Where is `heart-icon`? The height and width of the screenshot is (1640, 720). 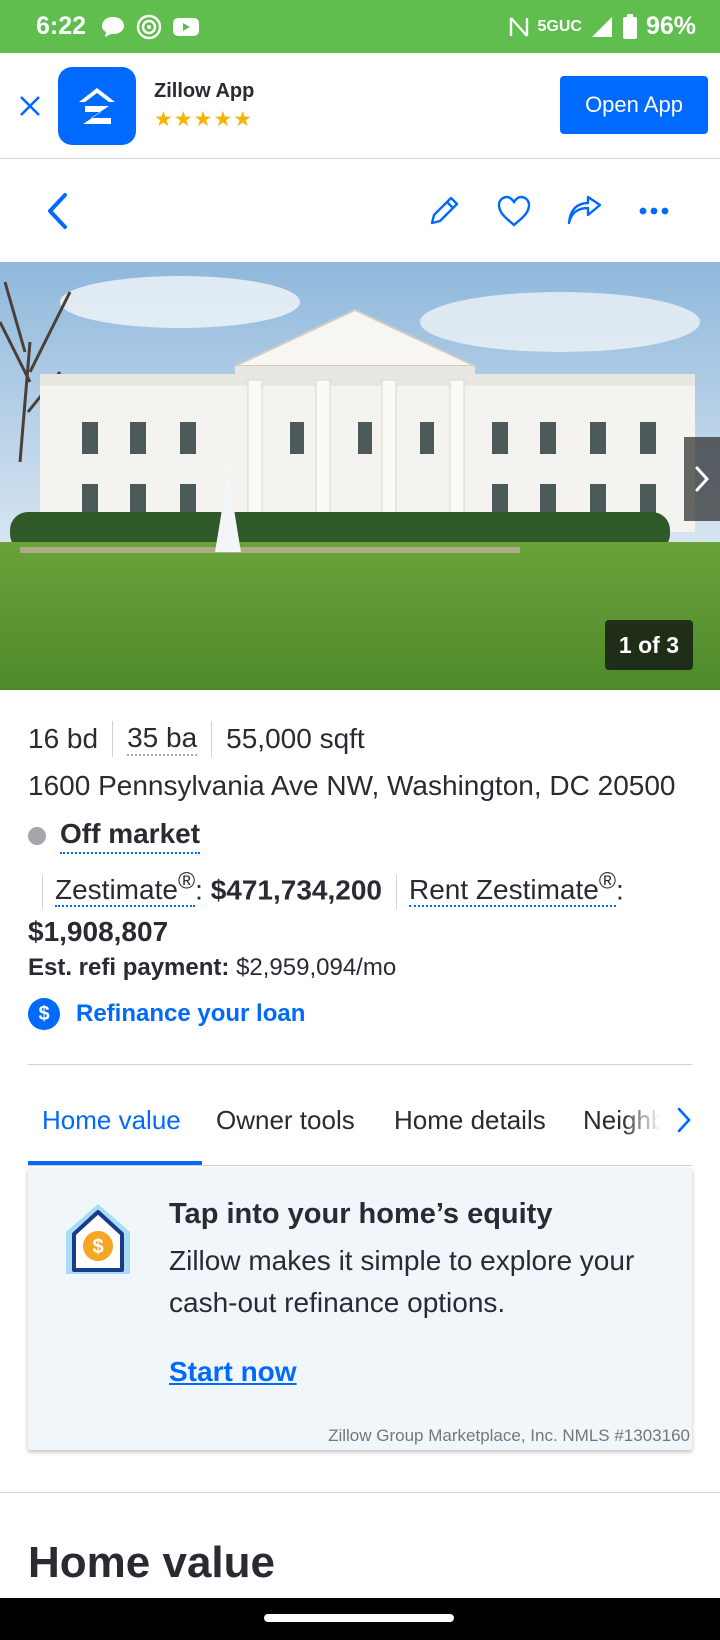
heart-icon is located at coordinates (514, 211).